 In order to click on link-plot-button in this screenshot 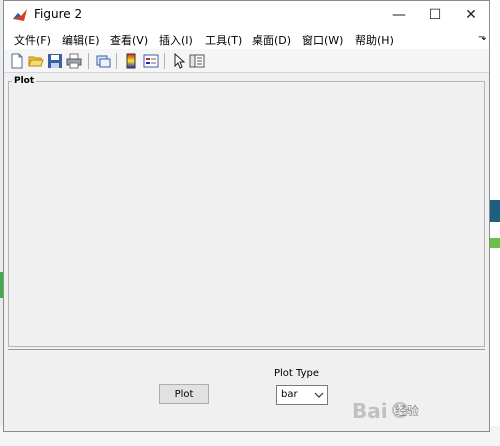, I will do `click(103, 61)`.